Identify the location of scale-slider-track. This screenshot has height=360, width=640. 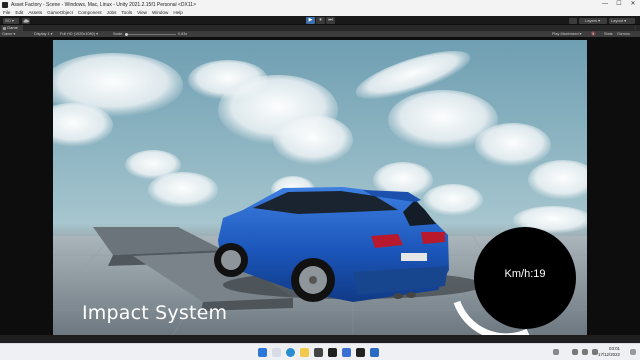
(151, 34).